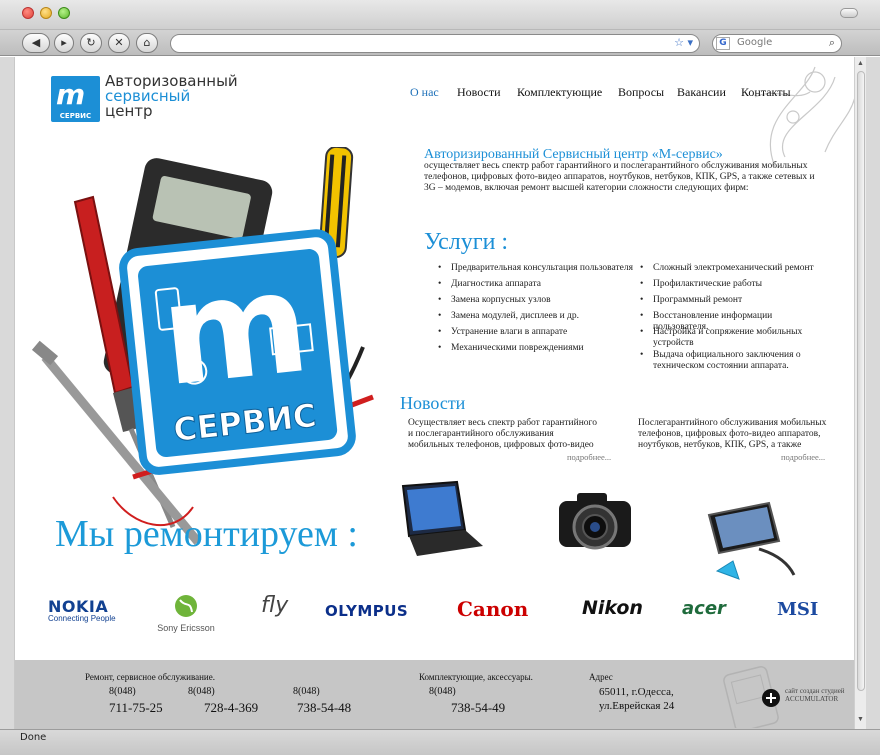 This screenshot has width=880, height=755. I want to click on footer-repair-title: Ремонт, сервисное обслуживание., so click(150, 677).